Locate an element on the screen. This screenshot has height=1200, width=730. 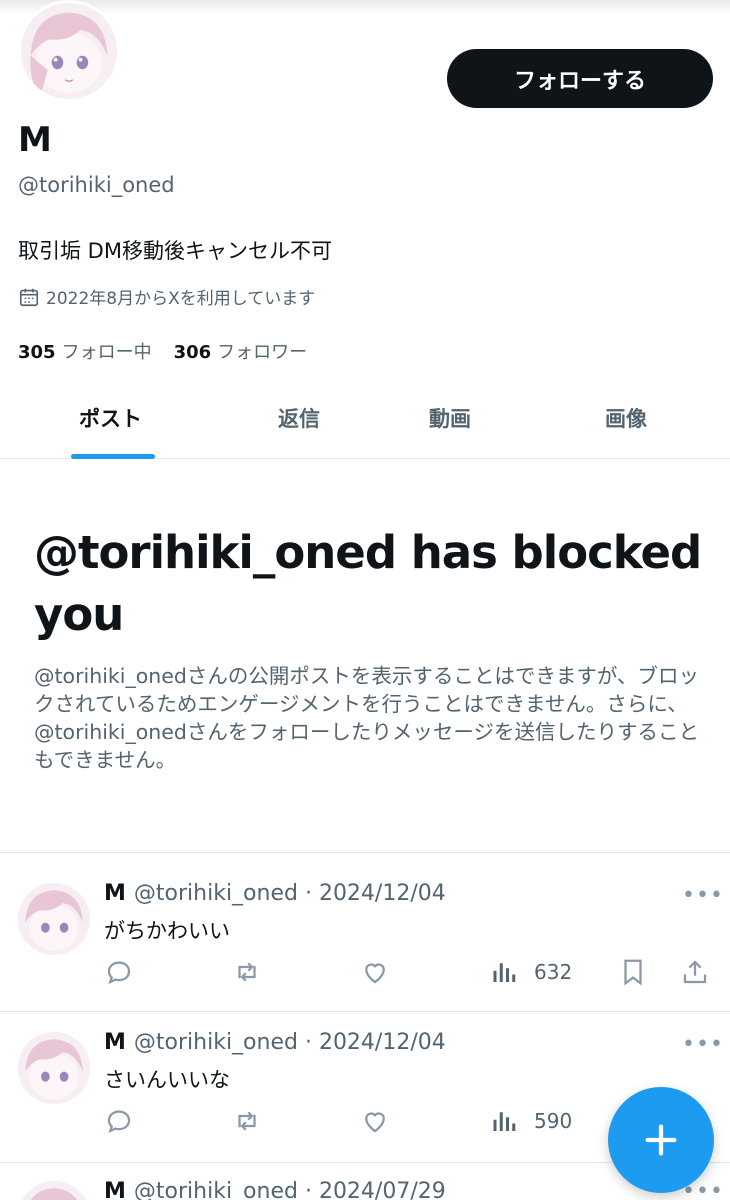
share-icon is located at coordinates (695, 972).